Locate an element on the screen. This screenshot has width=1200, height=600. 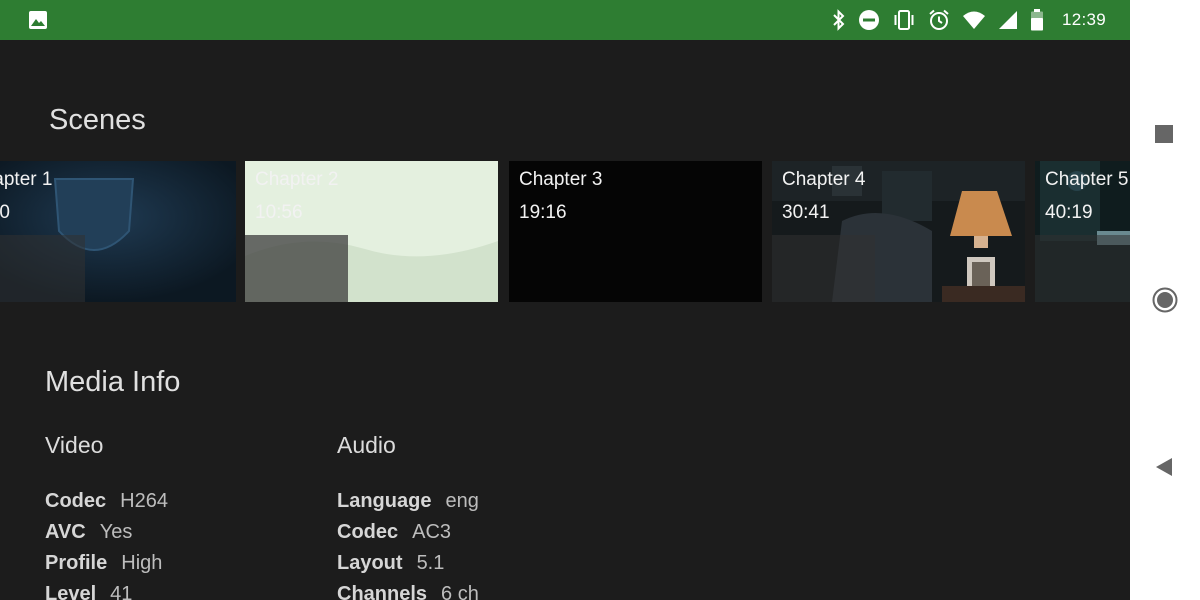
audio-row-channels: Channels 6 ch is located at coordinates (408, 591).